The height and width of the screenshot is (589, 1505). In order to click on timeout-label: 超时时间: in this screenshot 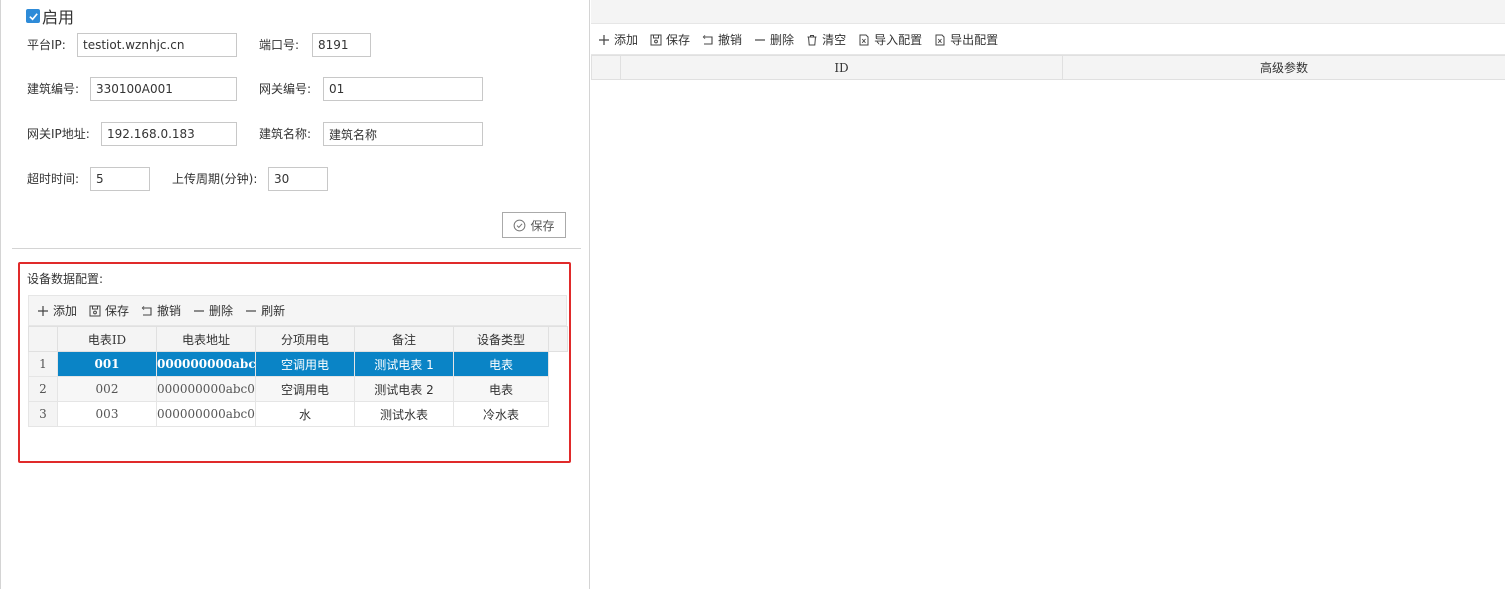, I will do `click(53, 179)`.